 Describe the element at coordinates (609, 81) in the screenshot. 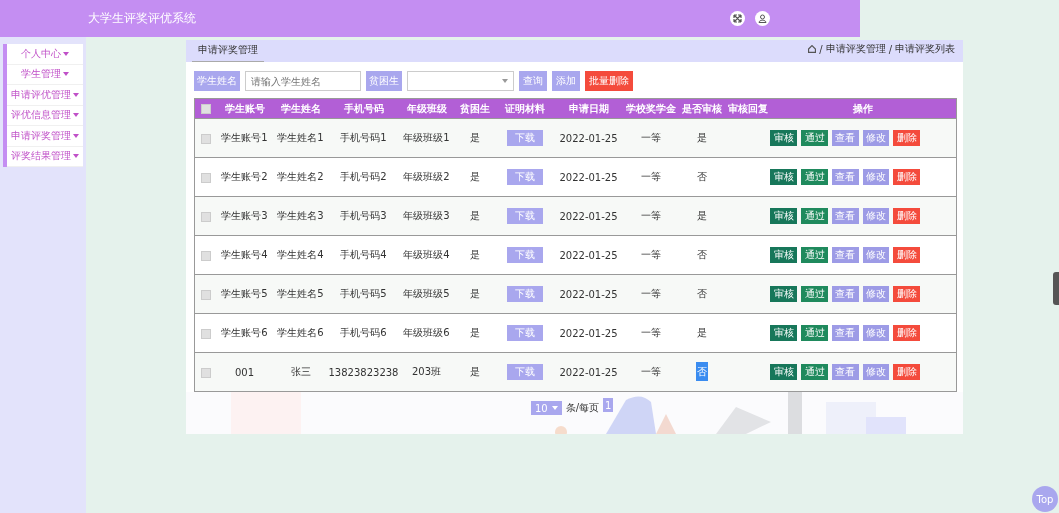

I see `toolbar-button: 批量删除` at that location.